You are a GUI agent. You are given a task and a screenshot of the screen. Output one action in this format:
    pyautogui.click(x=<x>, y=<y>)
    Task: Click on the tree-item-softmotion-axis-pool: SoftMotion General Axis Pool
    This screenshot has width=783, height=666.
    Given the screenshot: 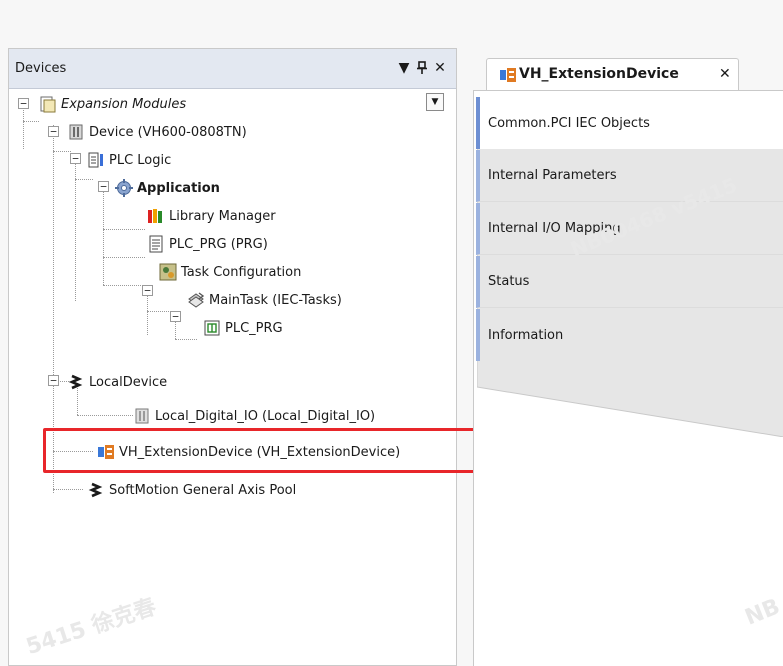 What is the action you would take?
    pyautogui.click(x=191, y=490)
    